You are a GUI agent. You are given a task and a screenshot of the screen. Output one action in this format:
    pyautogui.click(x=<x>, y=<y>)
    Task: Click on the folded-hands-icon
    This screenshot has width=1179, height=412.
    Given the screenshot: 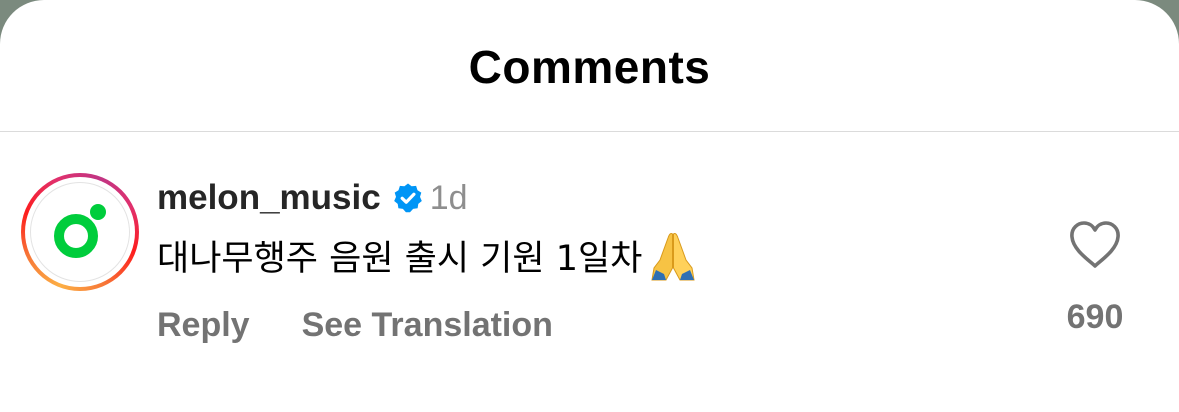 What is the action you would take?
    pyautogui.click(x=673, y=253)
    